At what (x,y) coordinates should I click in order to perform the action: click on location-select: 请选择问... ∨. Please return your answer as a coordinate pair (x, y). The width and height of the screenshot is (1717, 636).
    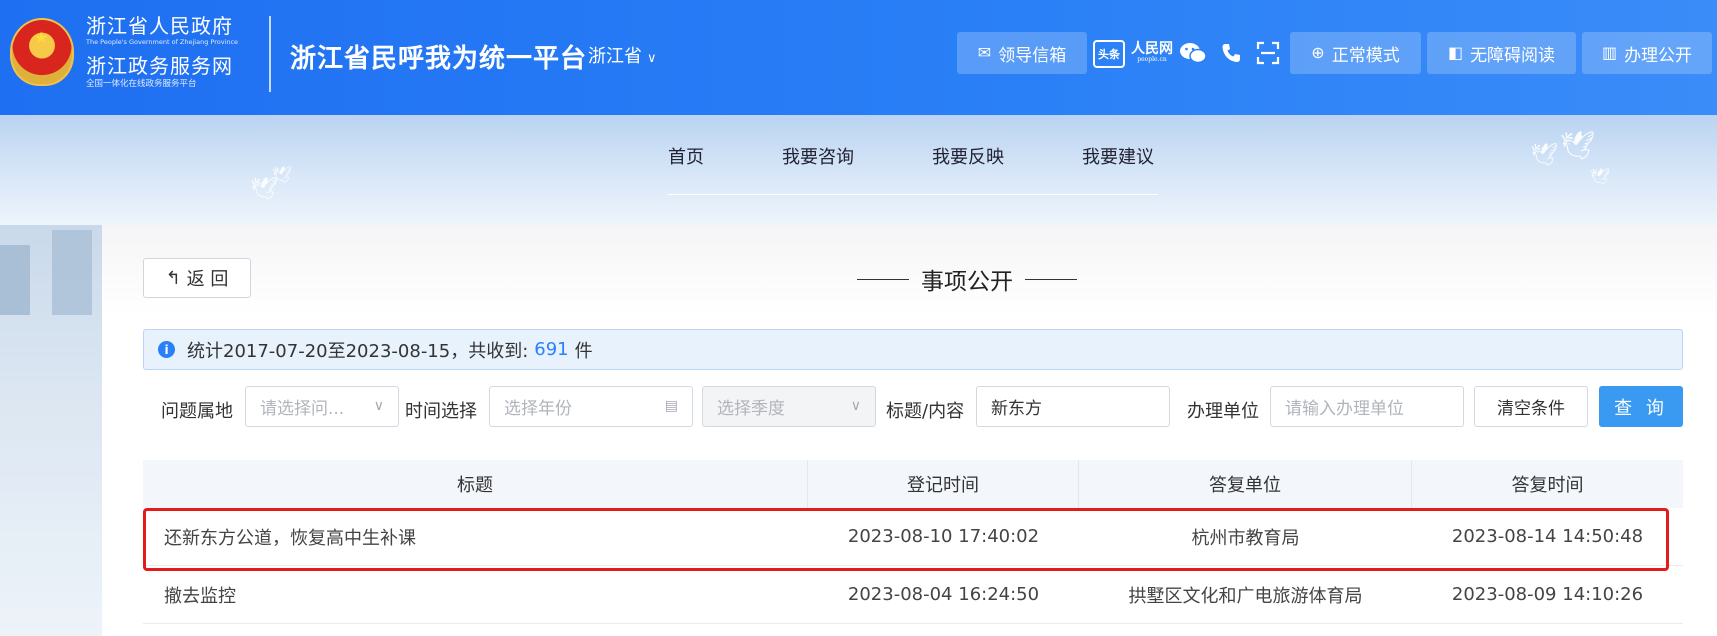
    Looking at the image, I should click on (322, 406).